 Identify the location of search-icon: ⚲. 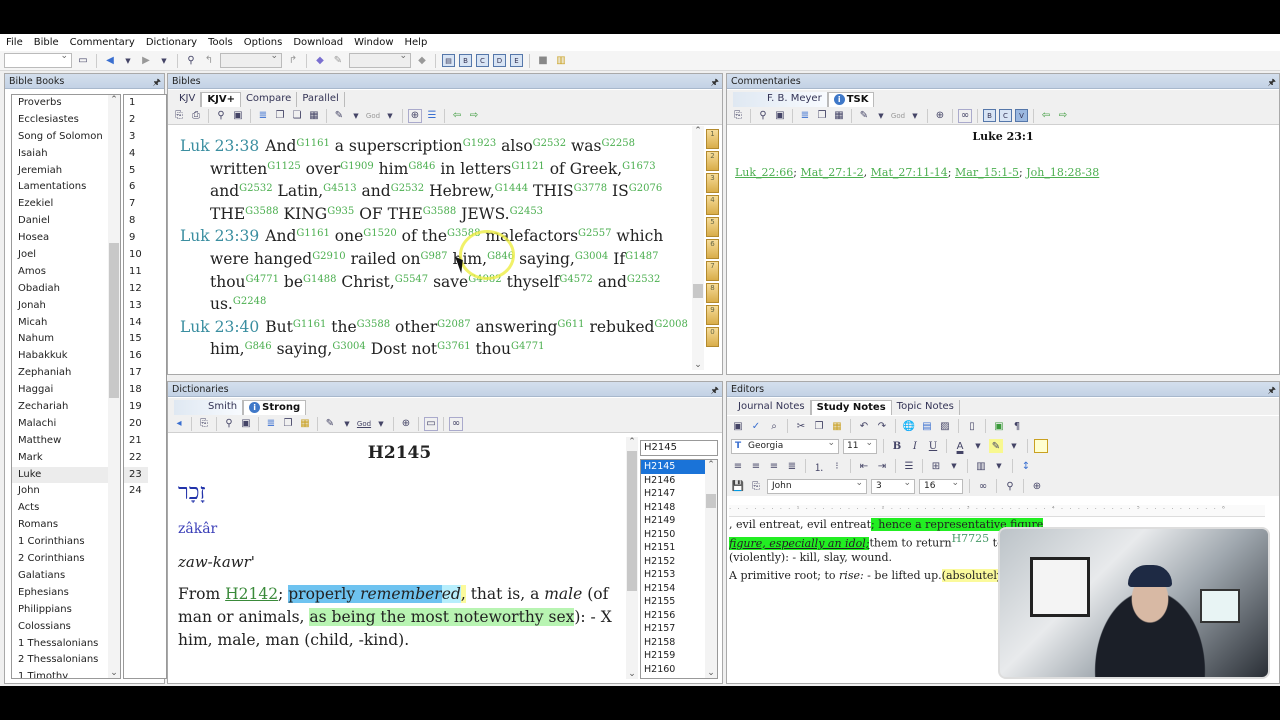
(229, 424).